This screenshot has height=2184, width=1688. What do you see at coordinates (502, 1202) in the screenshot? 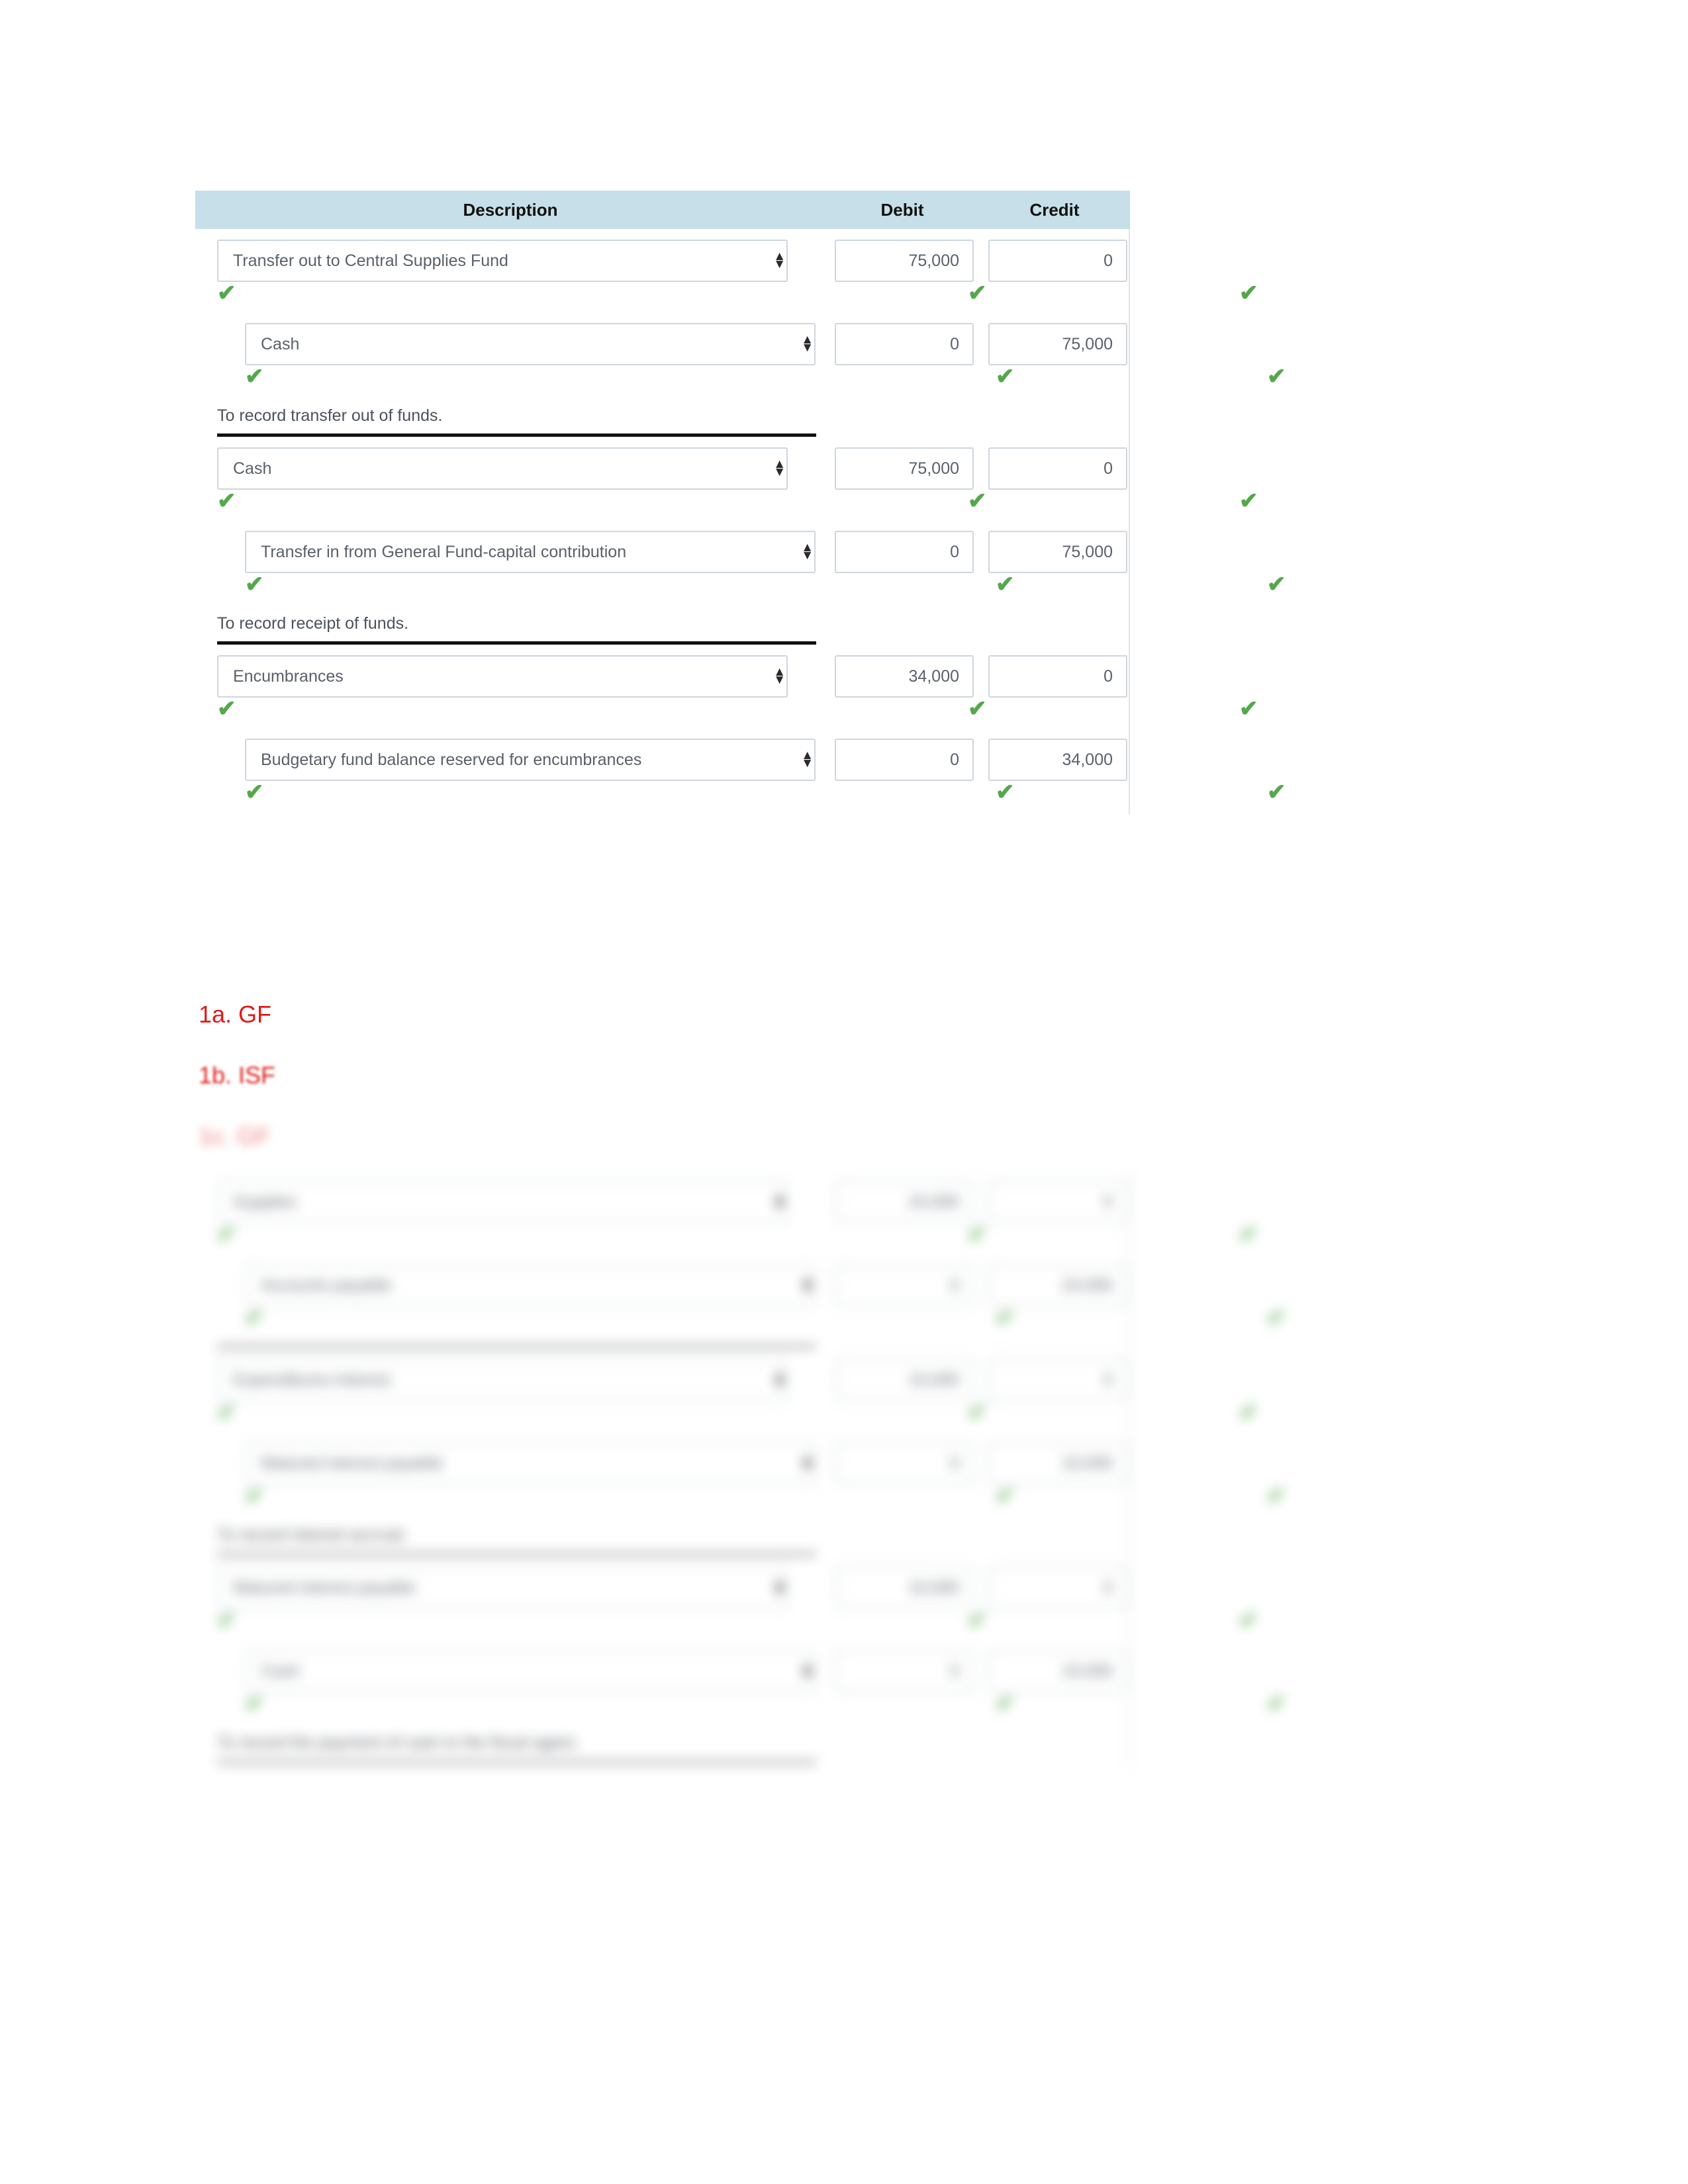
I see `account-select: Supplies` at bounding box center [502, 1202].